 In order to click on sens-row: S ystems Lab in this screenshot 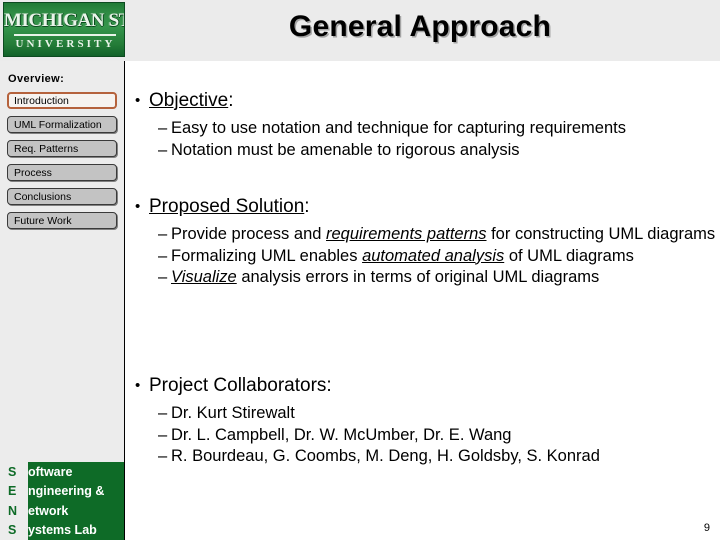, I will do `click(64, 530)`.